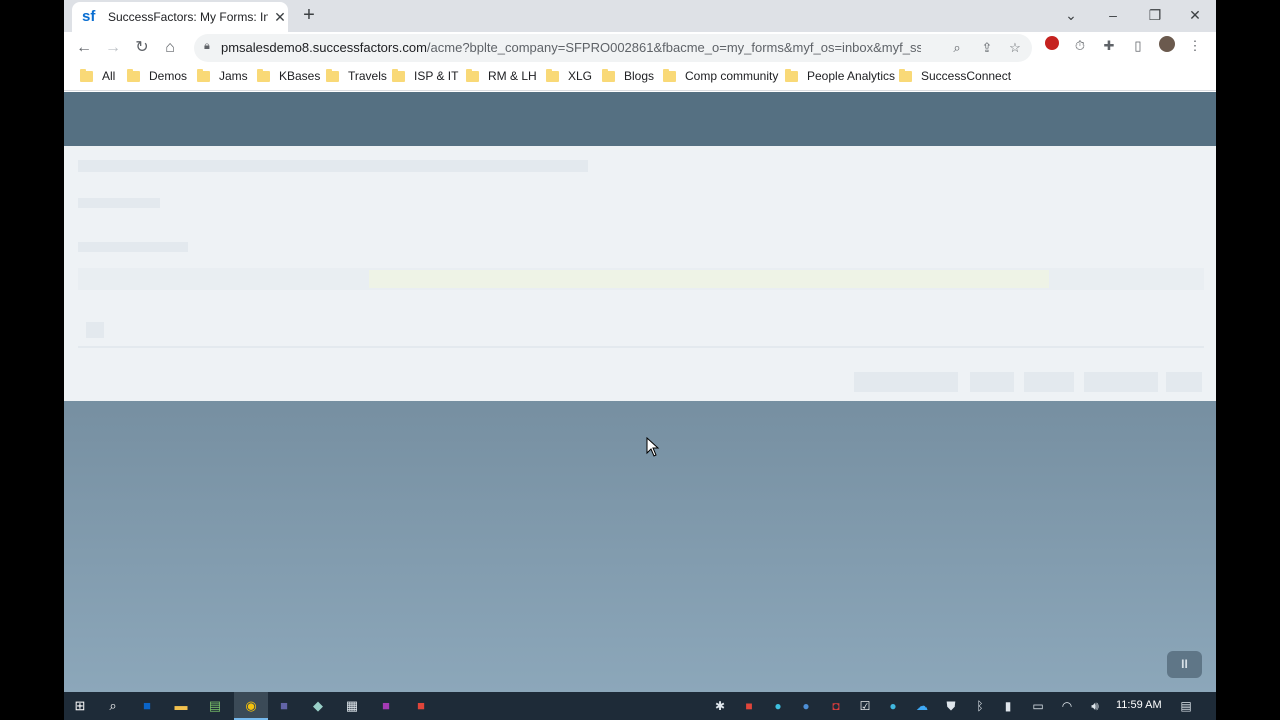 Image resolution: width=1280 pixels, height=720 pixels. Describe the element at coordinates (84, 48) in the screenshot. I see `back-arrow-icon: ←` at that location.